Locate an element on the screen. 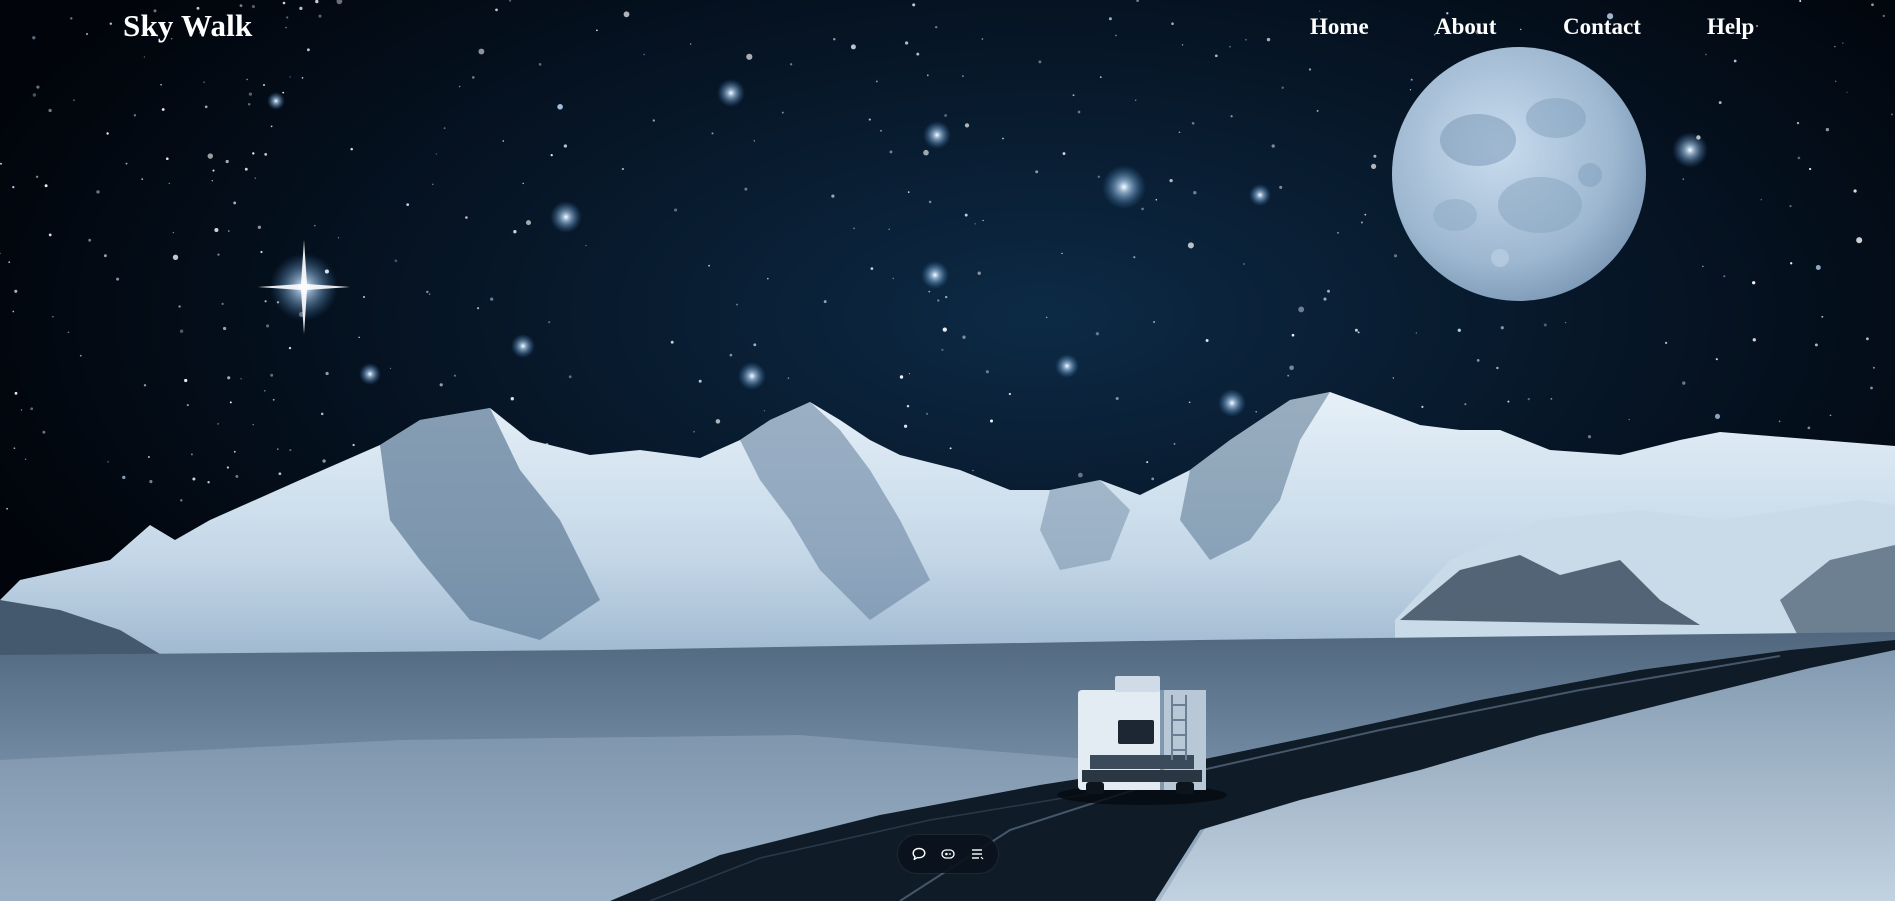 The height and width of the screenshot is (901, 1895). nav-link-contact: Contact is located at coordinates (1602, 27).